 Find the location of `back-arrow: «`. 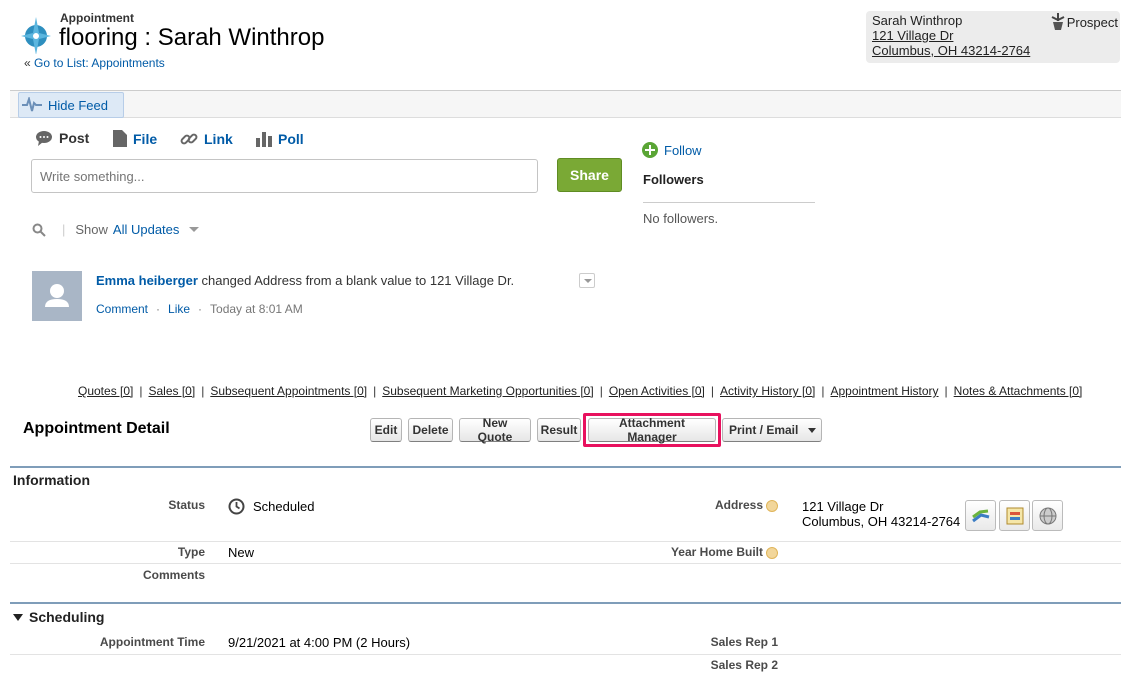

back-arrow: « is located at coordinates (27, 63).